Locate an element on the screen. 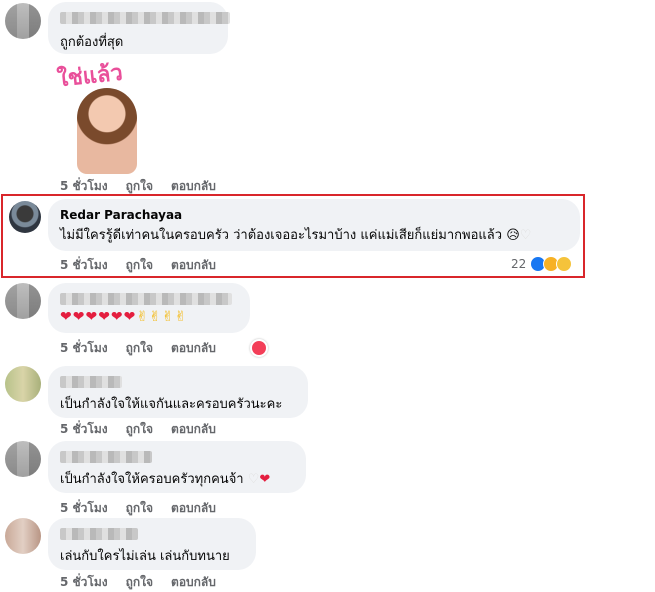  comment-text-body: เป็นกำลังใจให้ครอบครัวทุกคนจ้า is located at coordinates (152, 479).